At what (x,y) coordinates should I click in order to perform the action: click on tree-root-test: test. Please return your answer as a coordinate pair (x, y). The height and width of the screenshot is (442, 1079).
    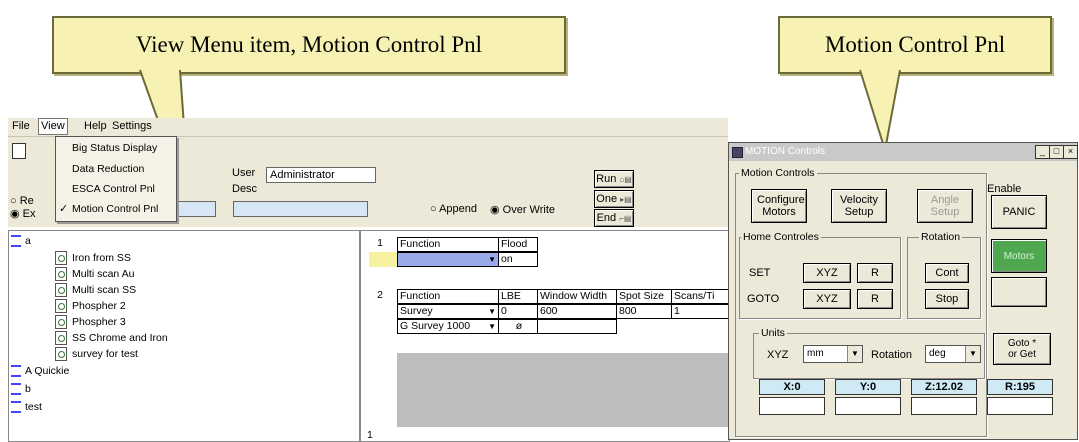
    Looking at the image, I should click on (26, 407).